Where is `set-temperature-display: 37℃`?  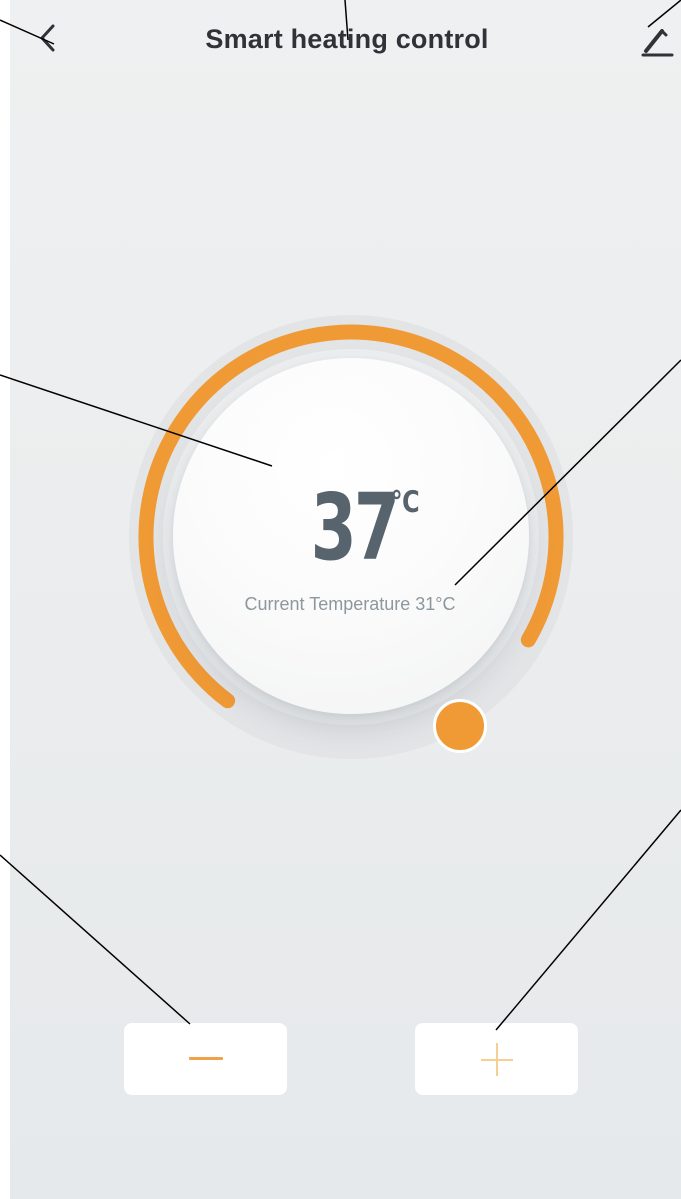 set-temperature-display: 37℃ is located at coordinates (350, 528).